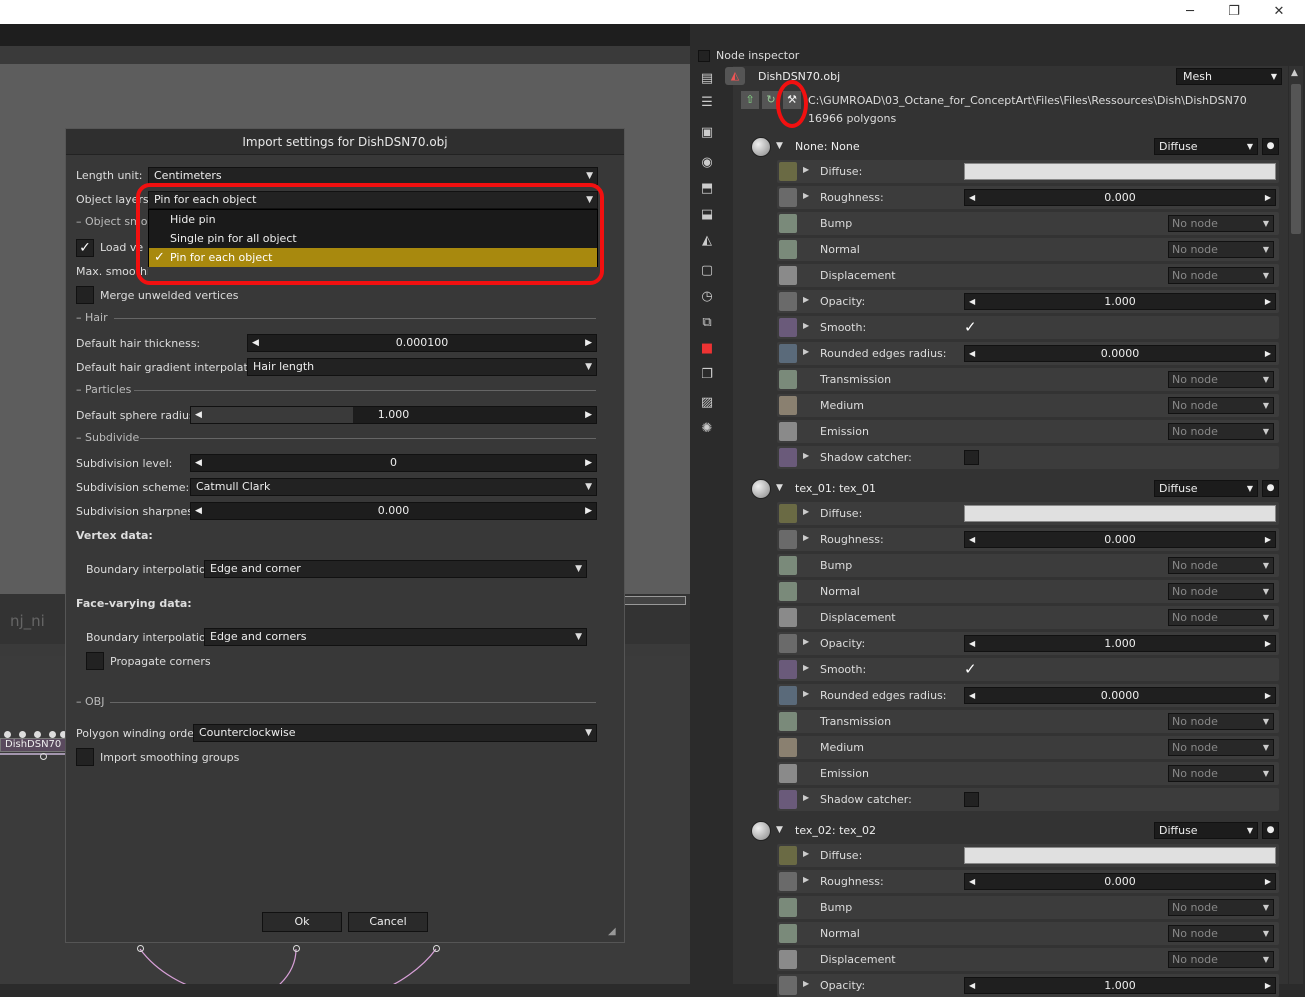 The height and width of the screenshot is (997, 1305). Describe the element at coordinates (707, 271) in the screenshot. I see `frame-icon: ▢` at that location.